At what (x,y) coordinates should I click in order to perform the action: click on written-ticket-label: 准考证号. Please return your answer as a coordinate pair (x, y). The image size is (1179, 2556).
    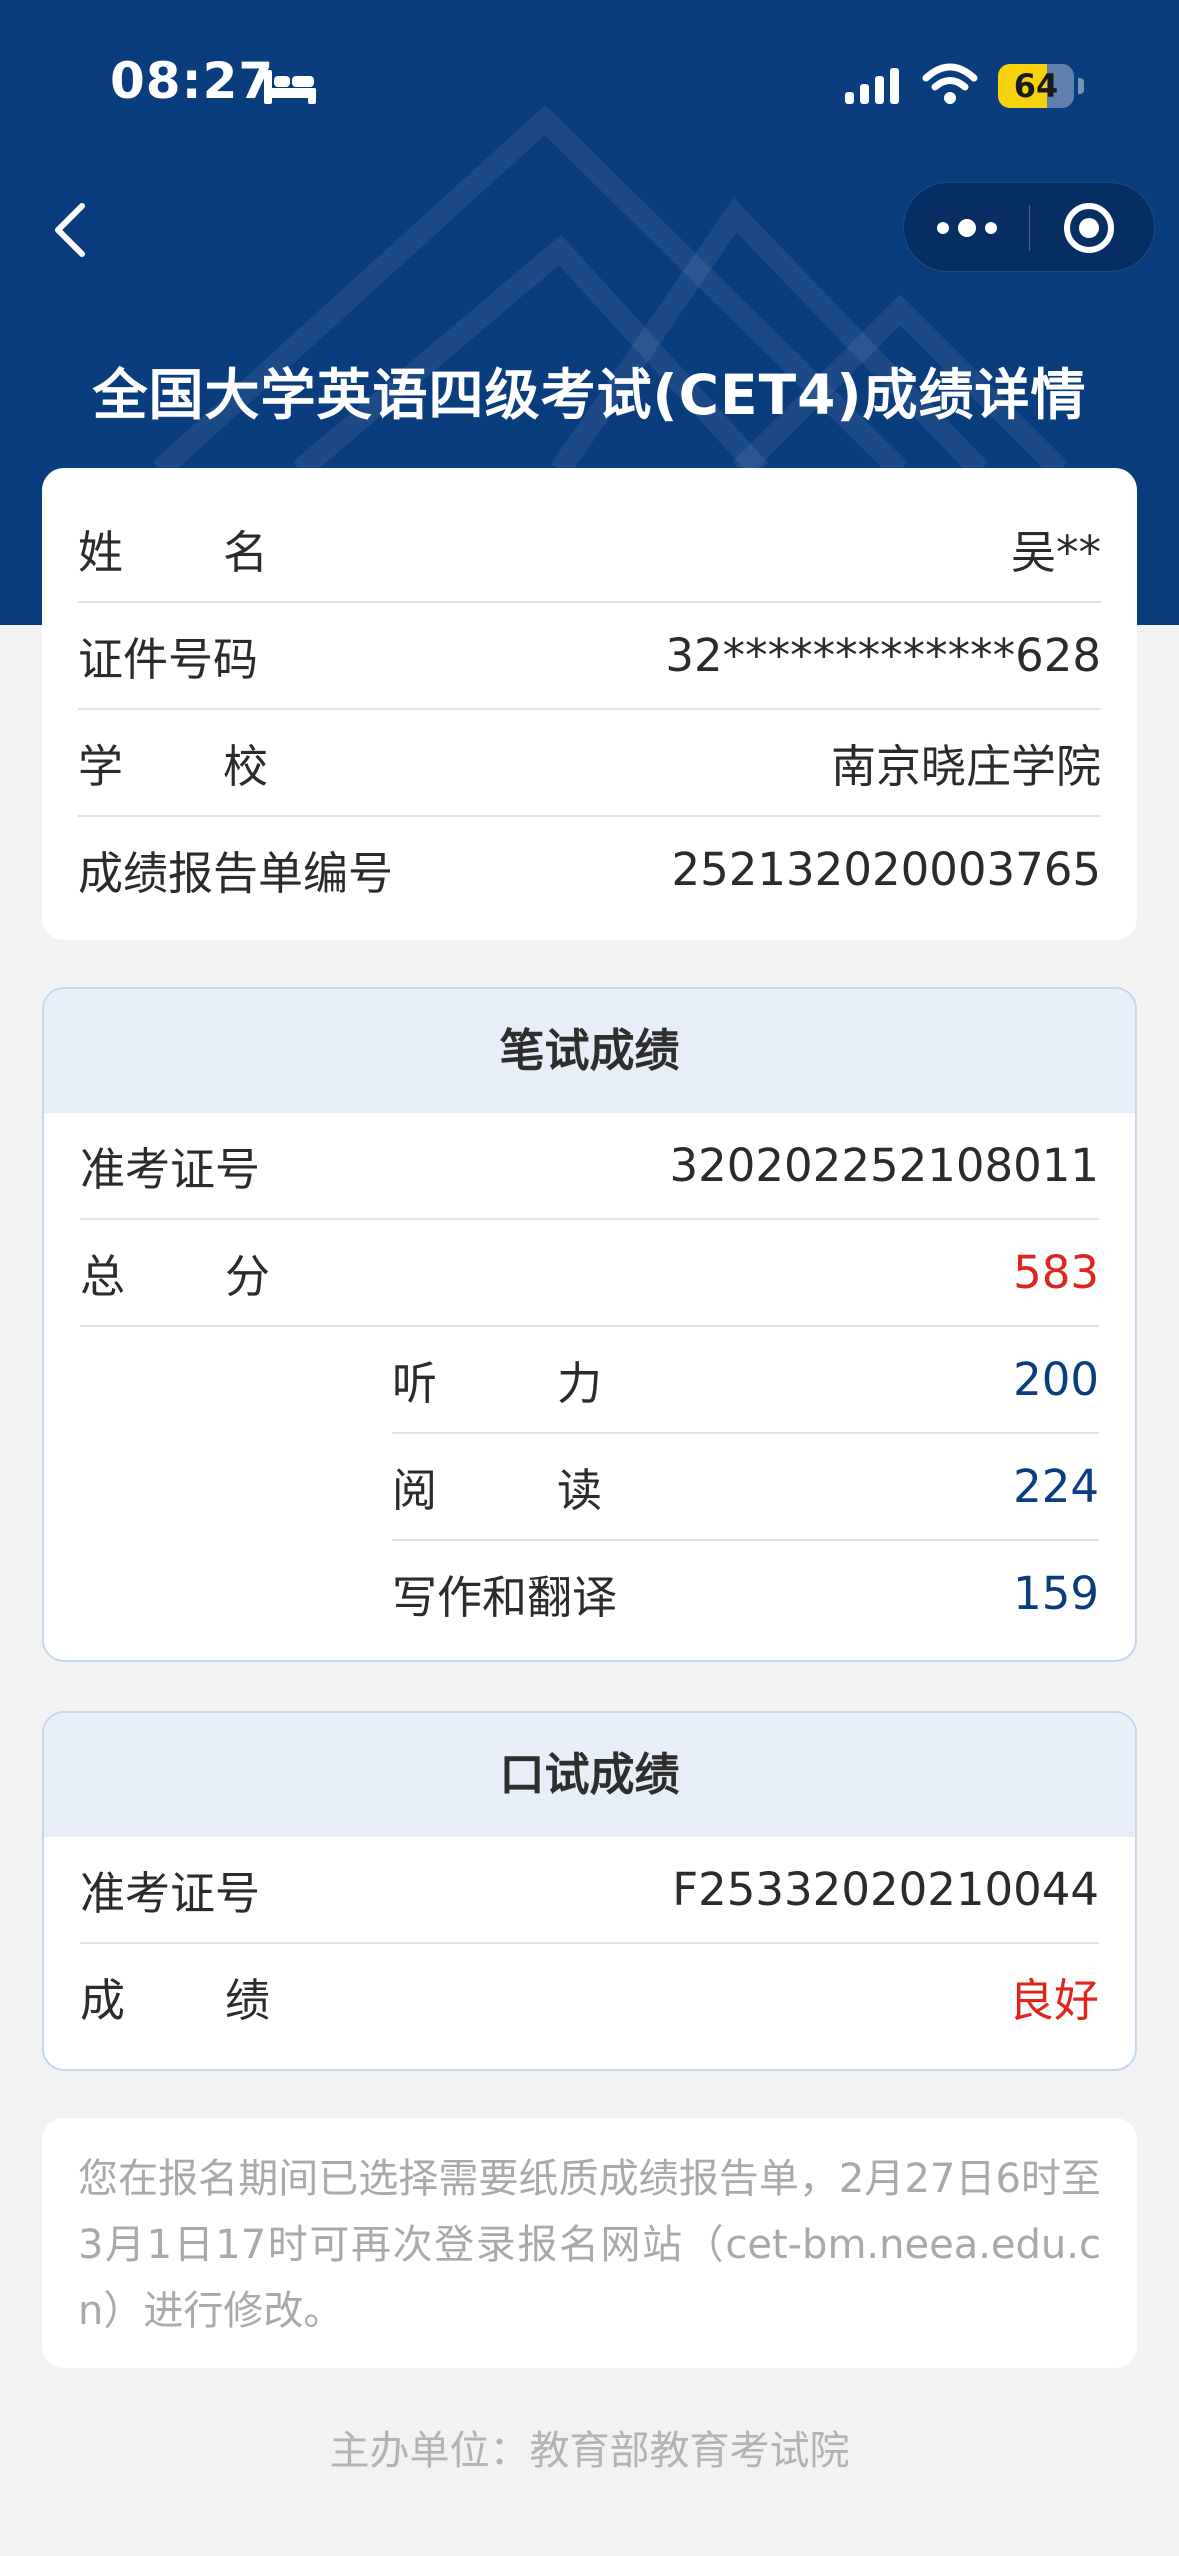
    Looking at the image, I should click on (170, 1169).